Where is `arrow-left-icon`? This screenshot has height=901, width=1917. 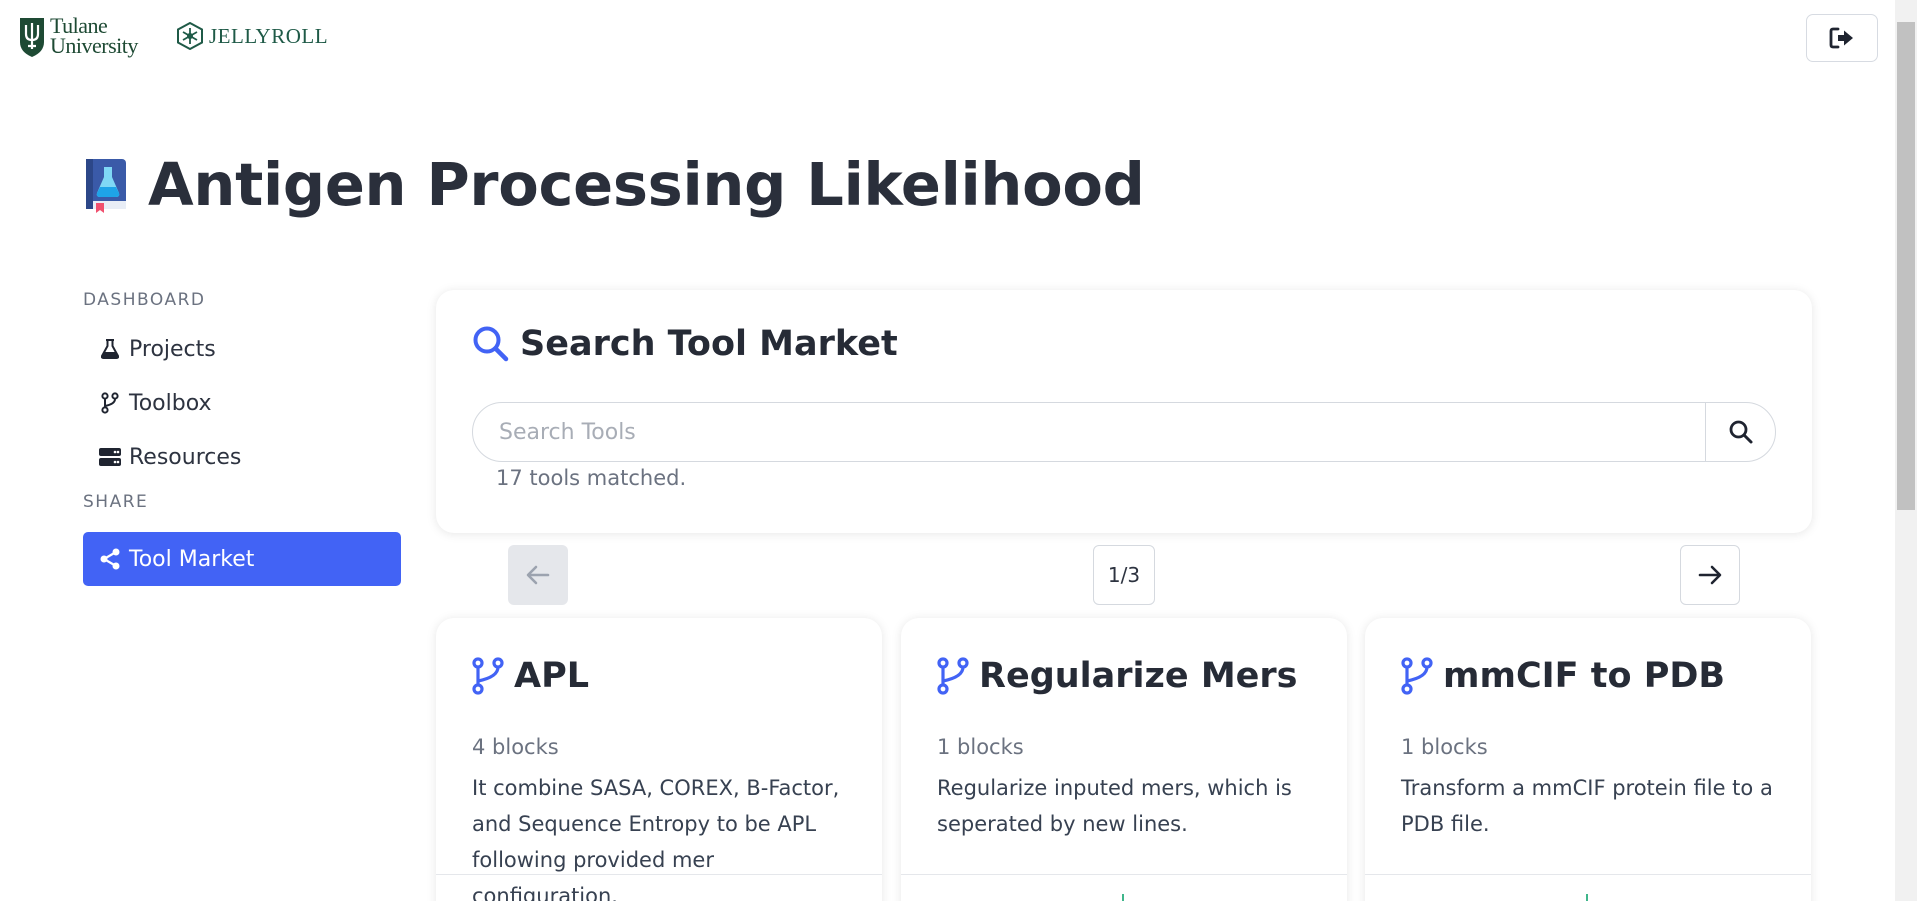
arrow-left-icon is located at coordinates (538, 575).